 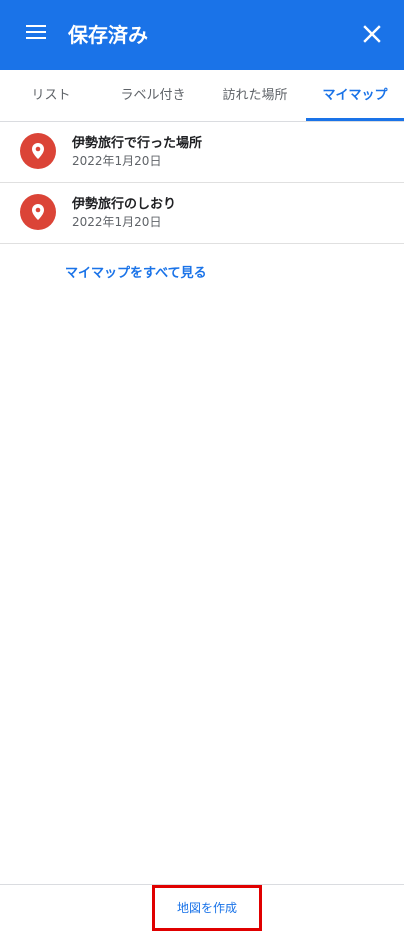 I want to click on active-tab-indicator, so click(x=355, y=119).